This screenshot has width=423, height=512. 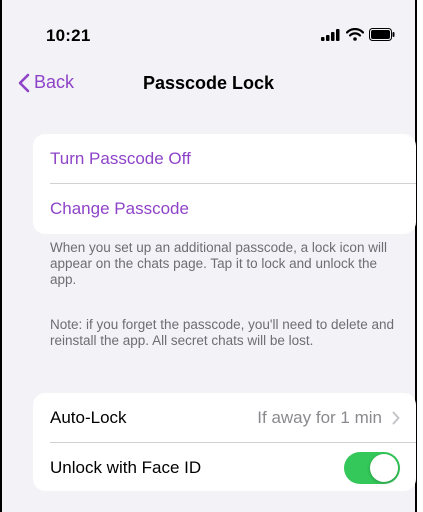 I want to click on navigation-bar: Back Passcode Lock, so click(x=208, y=84).